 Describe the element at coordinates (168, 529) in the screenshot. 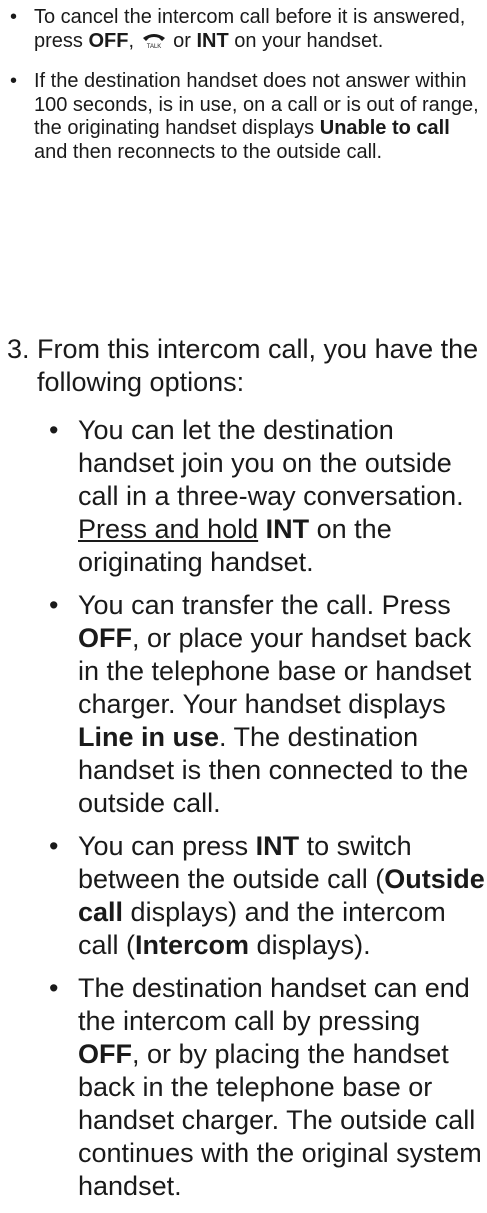

I see `press-and-hold-emphasis: Press and hold` at that location.